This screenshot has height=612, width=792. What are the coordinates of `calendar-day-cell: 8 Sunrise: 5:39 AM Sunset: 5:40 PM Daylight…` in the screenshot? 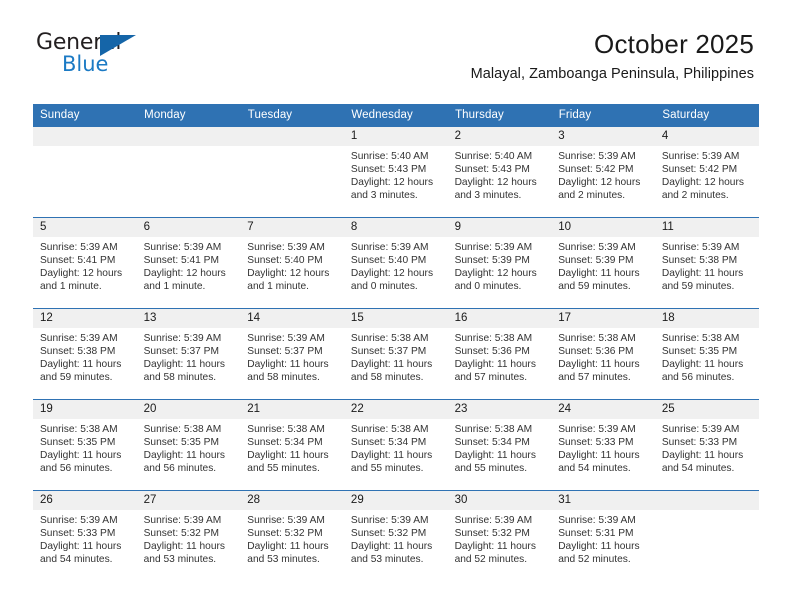 It's located at (395, 263).